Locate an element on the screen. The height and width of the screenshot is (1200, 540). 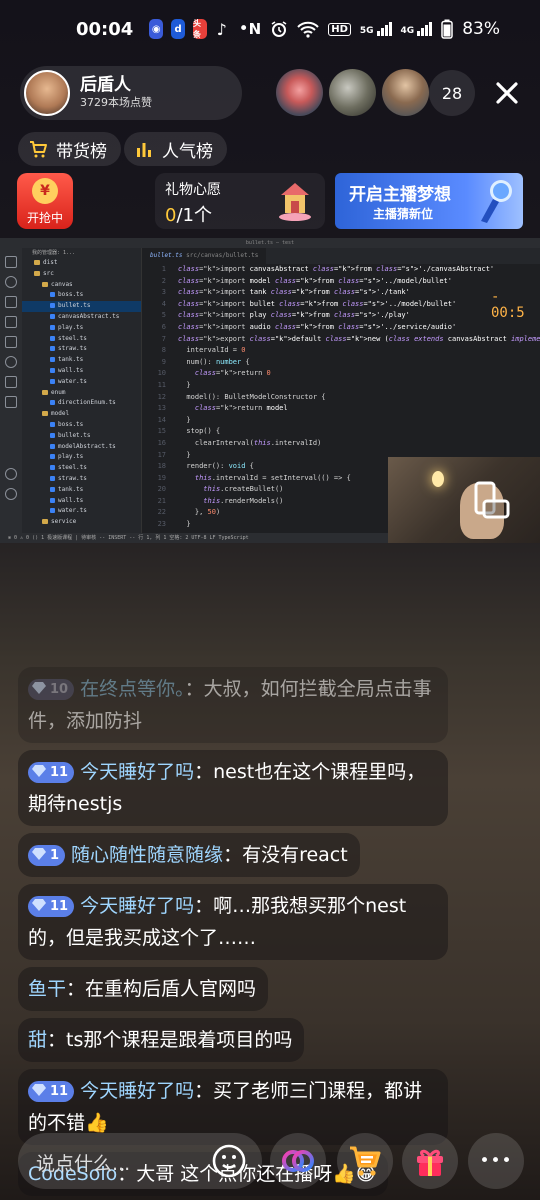
gift-button is located at coordinates (430, 1161).